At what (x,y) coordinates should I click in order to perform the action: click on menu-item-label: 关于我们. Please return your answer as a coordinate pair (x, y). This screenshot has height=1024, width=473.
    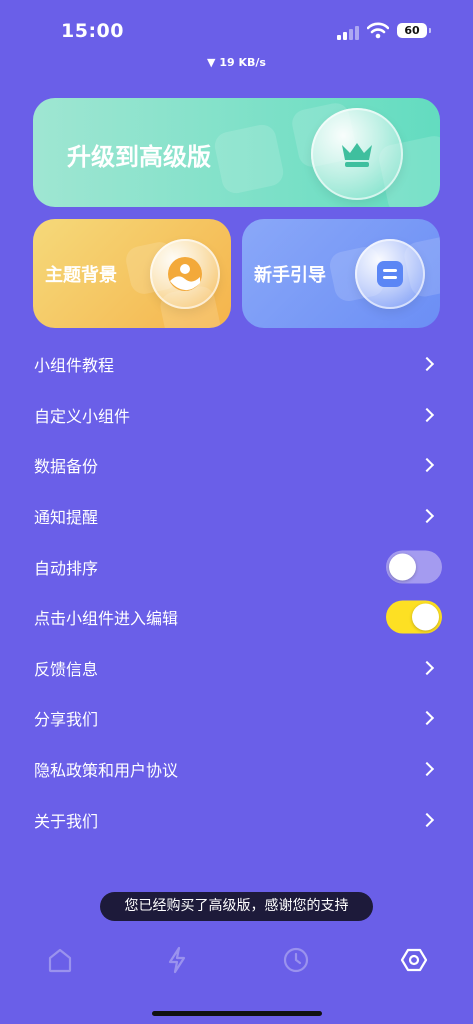
    Looking at the image, I should click on (66, 821).